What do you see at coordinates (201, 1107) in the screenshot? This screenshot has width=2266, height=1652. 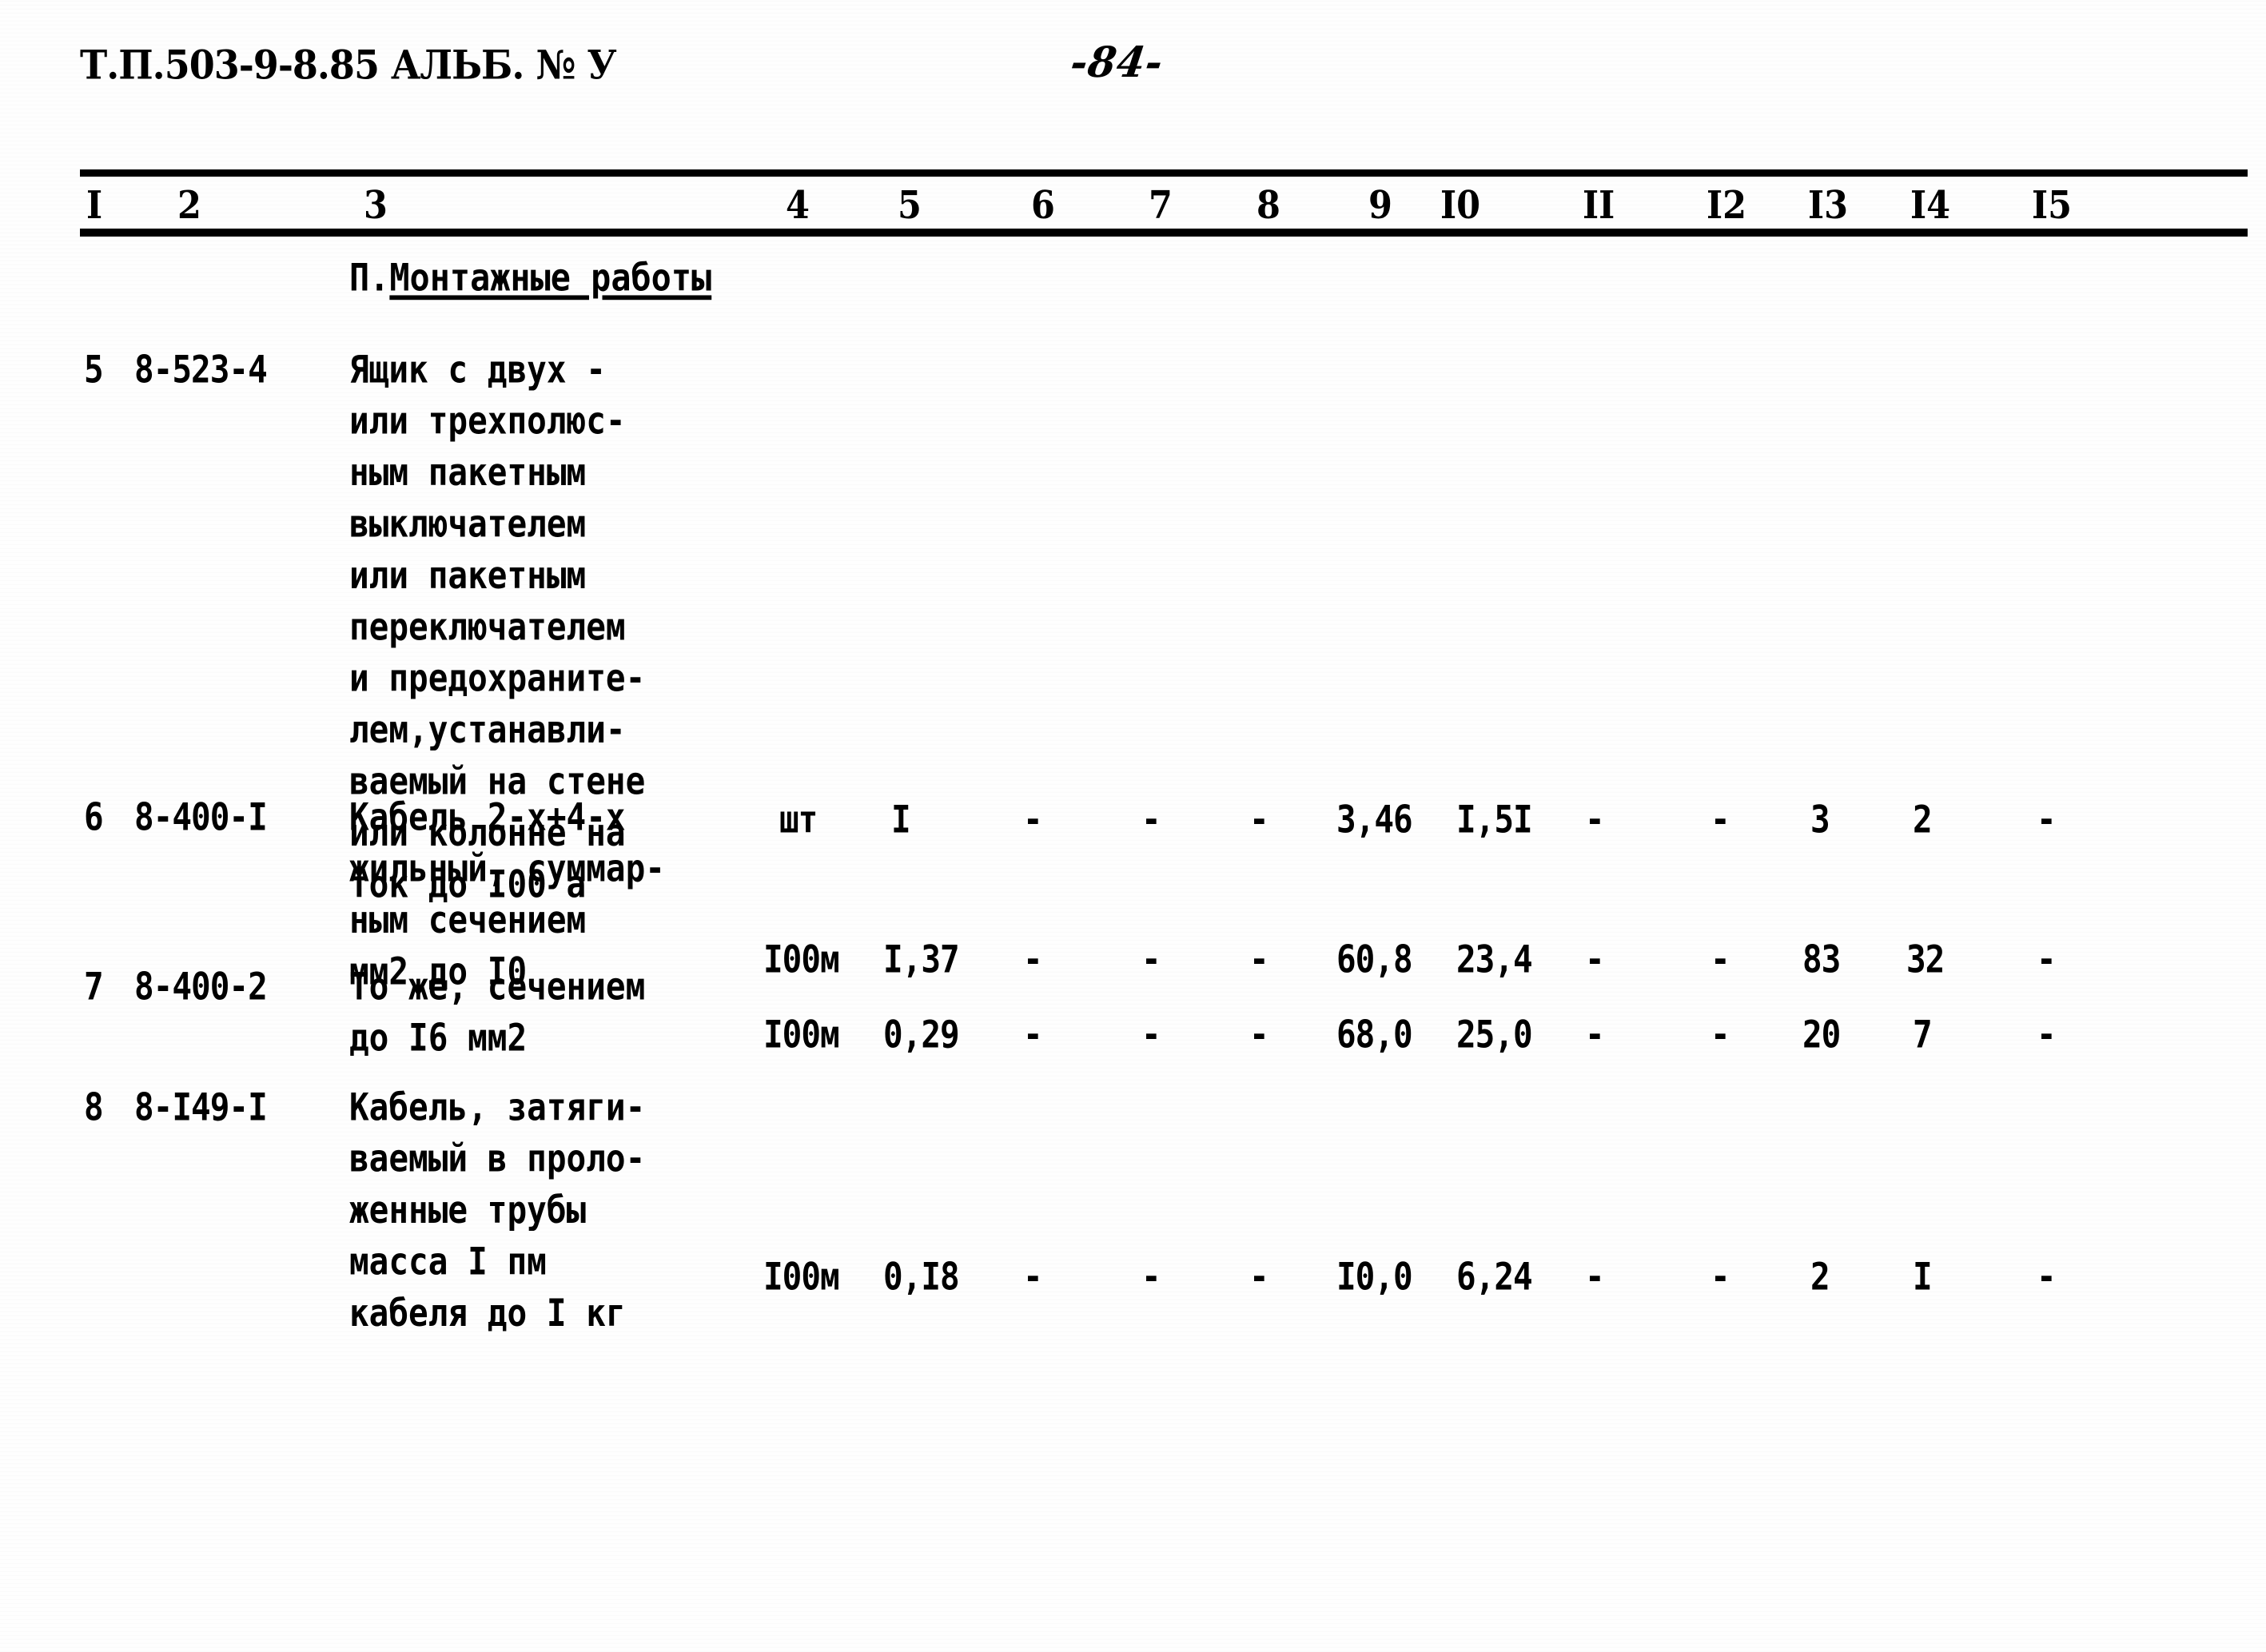 I see `row-code: 8-I49-I` at bounding box center [201, 1107].